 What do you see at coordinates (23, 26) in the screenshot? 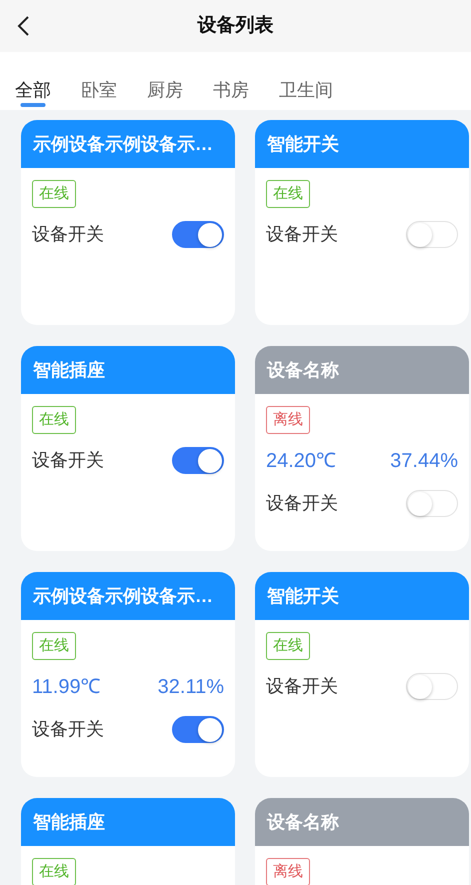
I see `back-icon` at bounding box center [23, 26].